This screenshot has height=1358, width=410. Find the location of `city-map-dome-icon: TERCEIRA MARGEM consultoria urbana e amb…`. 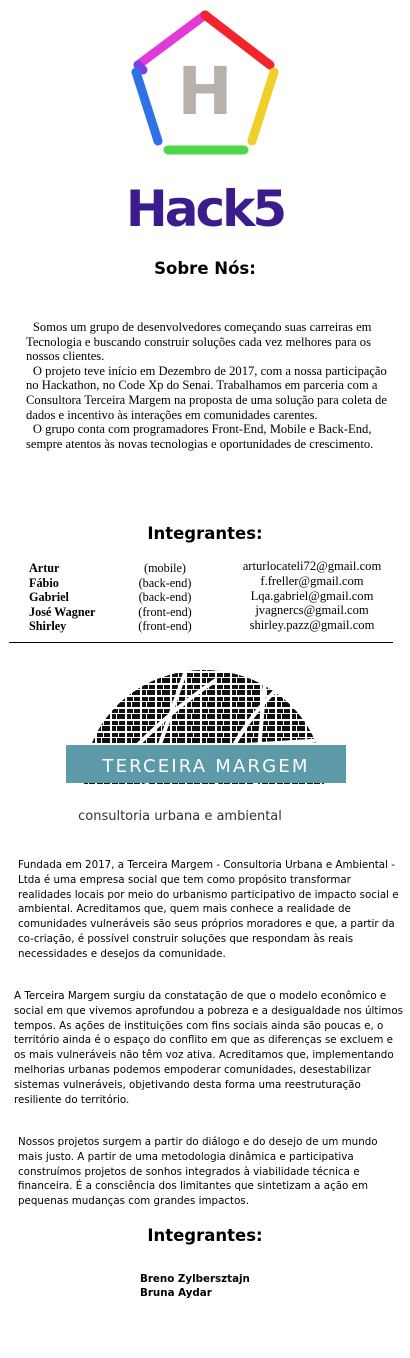

city-map-dome-icon: TERCEIRA MARGEM consultoria urbana e amb… is located at coordinates (206, 747).